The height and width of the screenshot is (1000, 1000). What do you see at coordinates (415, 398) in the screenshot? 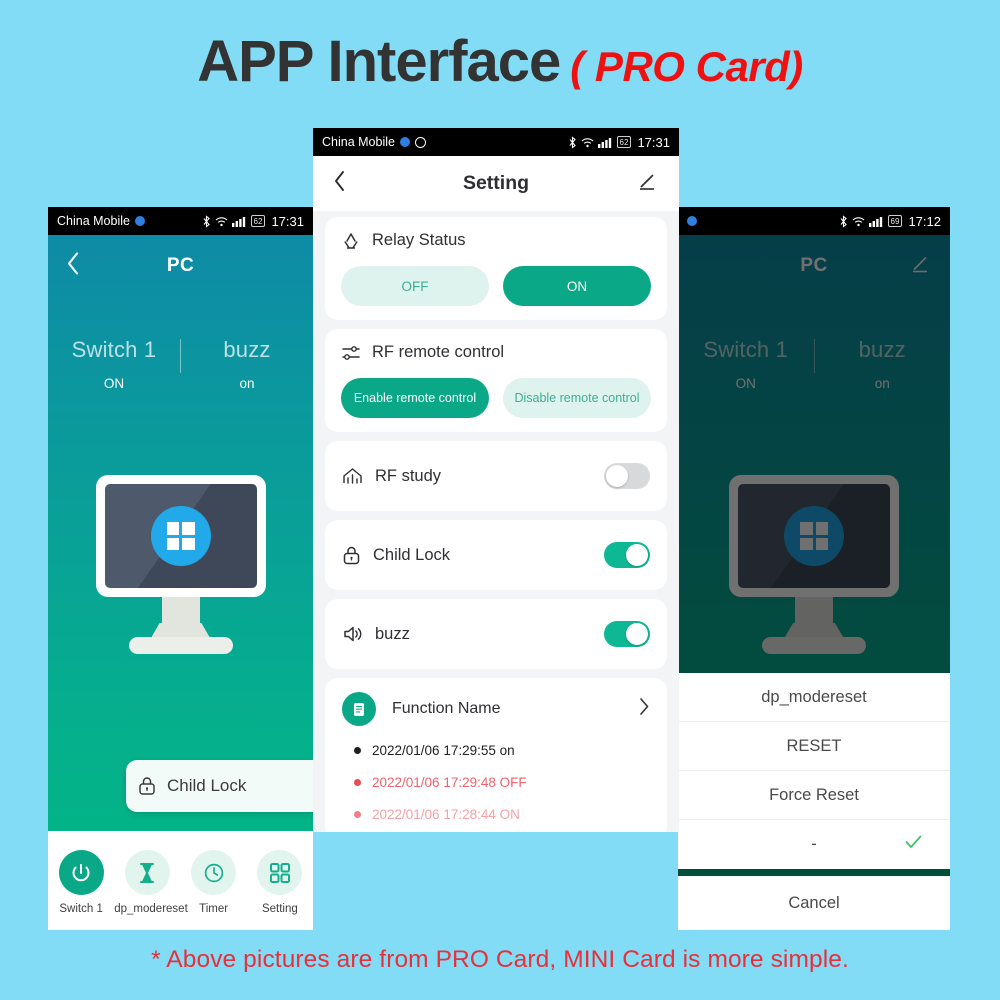
I see `enable-remote-button: Enable remote control` at bounding box center [415, 398].